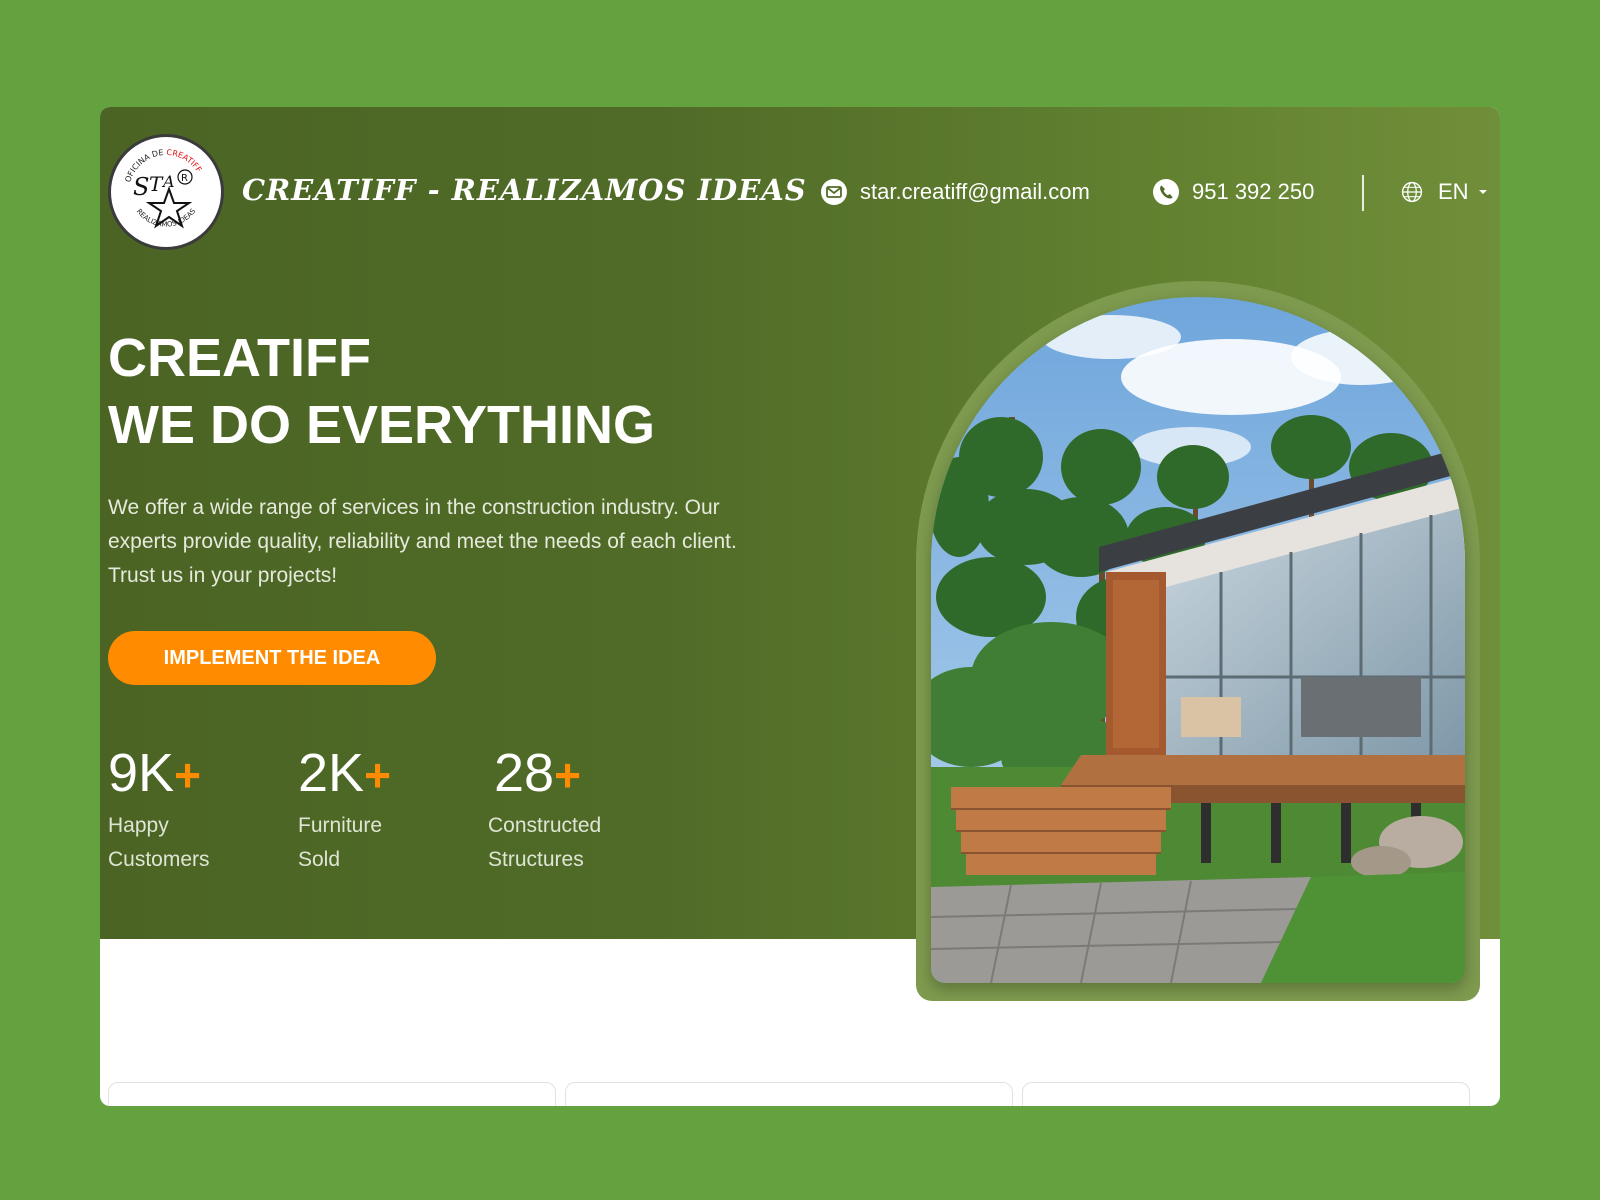 Image resolution: width=1600 pixels, height=1200 pixels. Describe the element at coordinates (544, 809) in the screenshot. I see `stat-constructed-structures: 28+ Constructed Structures` at that location.